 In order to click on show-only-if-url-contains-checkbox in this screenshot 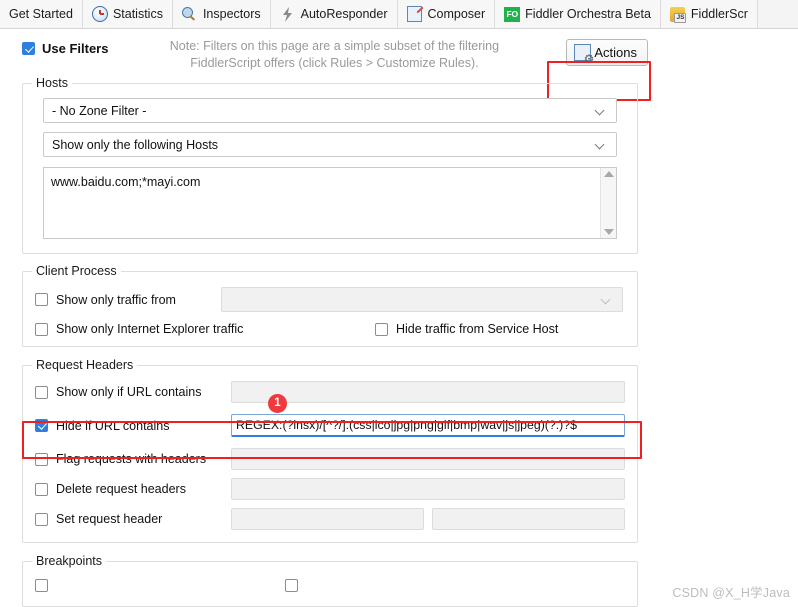, I will do `click(41, 392)`.